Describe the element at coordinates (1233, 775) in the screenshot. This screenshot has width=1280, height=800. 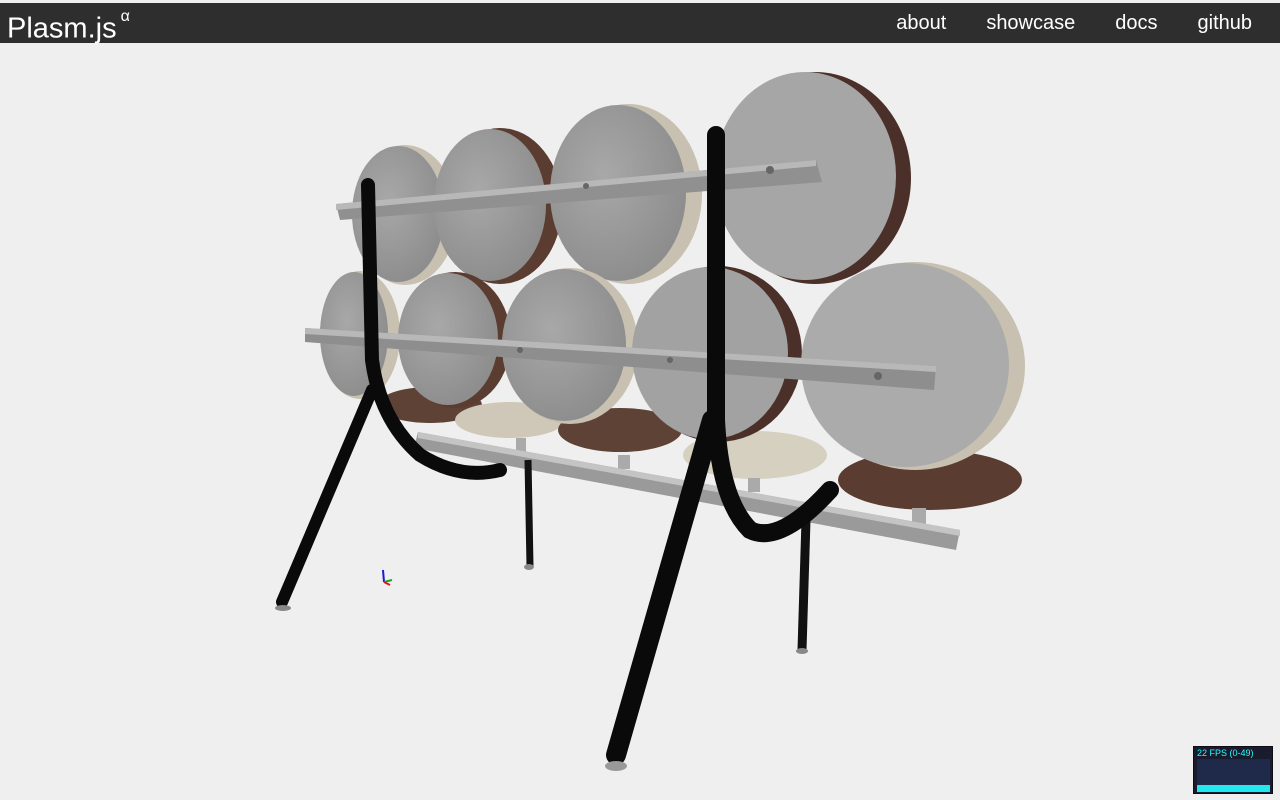
I see `fps-graph` at that location.